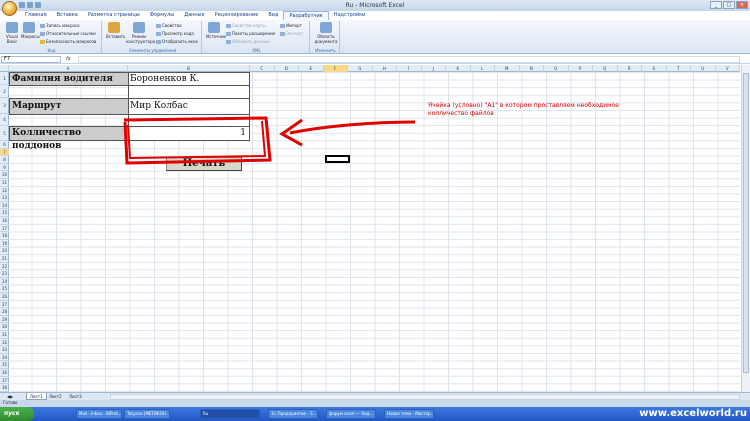 This screenshot has width=750, height=421. What do you see at coordinates (291, 33) in the screenshot?
I see `export-button: Экспорт` at bounding box center [291, 33].